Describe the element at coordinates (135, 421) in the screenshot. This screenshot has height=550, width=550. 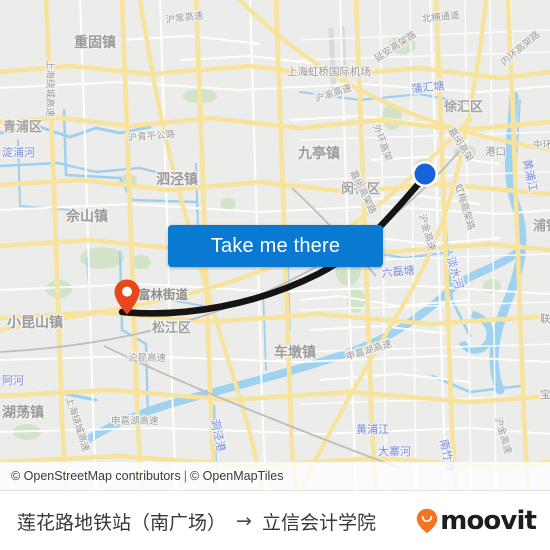
I see `map-label: 申嘉湖高速` at that location.